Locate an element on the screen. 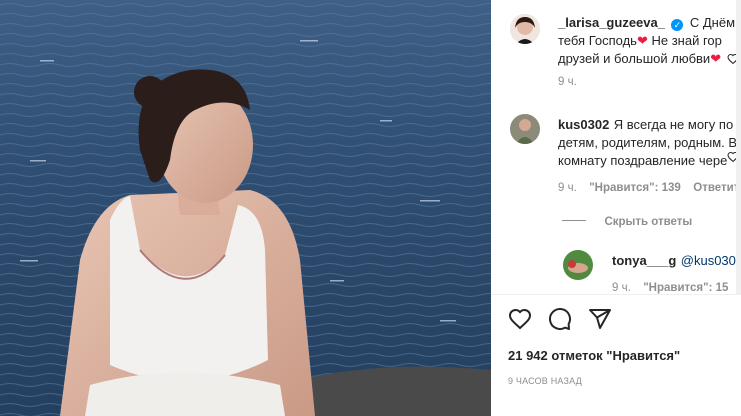 Image resolution: width=741 pixels, height=416 pixels. caption-line3: друзей и большой любви❤ is located at coordinates (649, 59).